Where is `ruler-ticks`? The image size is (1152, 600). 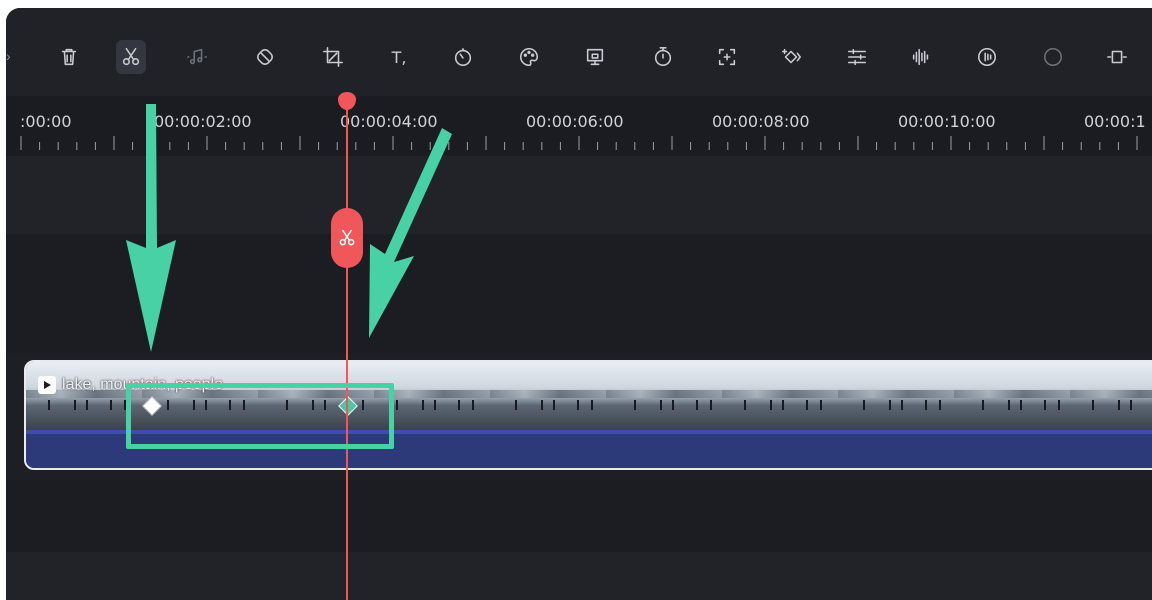
ruler-ticks is located at coordinates (579, 143).